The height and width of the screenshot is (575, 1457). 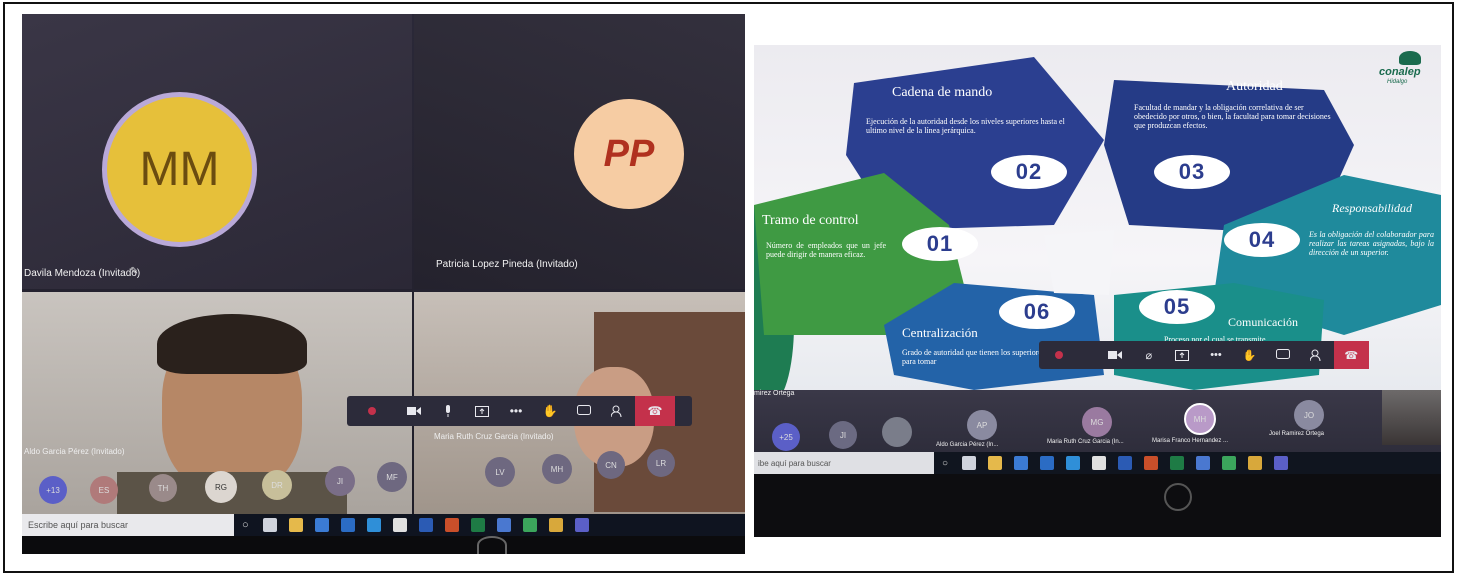 I want to click on avatar-pp: PP, so click(x=629, y=154).